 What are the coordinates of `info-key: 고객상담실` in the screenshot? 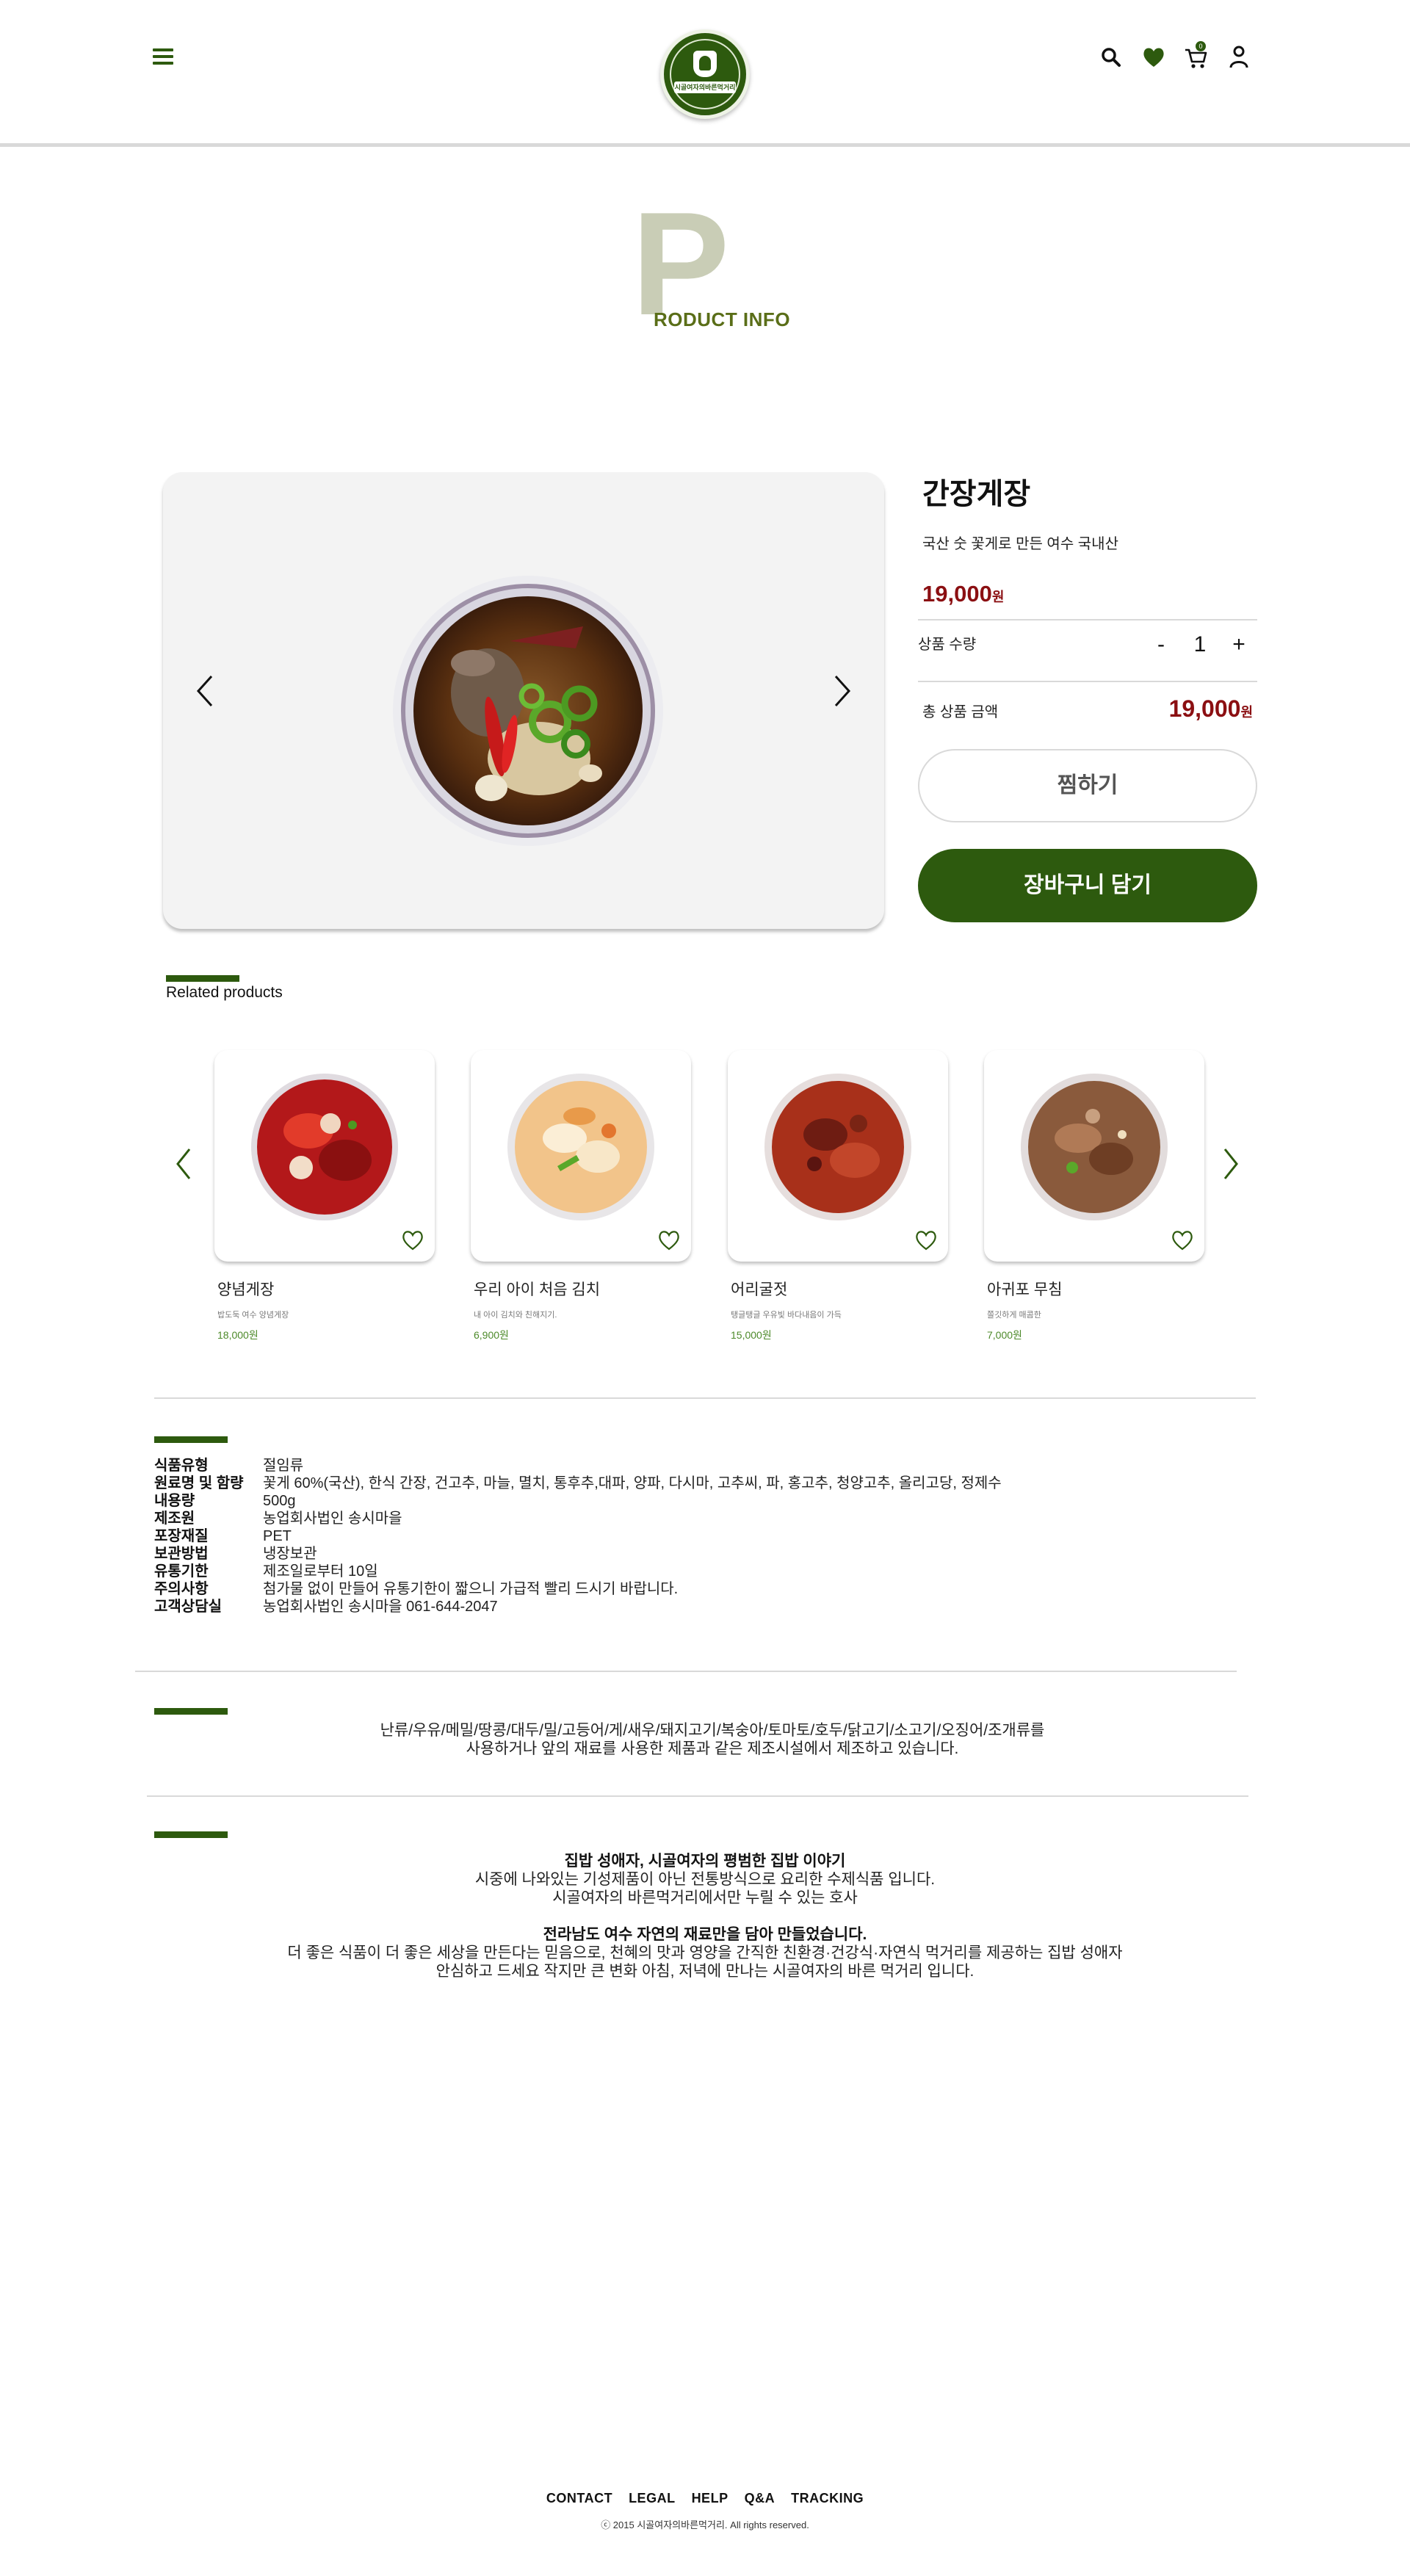 It's located at (188, 1607).